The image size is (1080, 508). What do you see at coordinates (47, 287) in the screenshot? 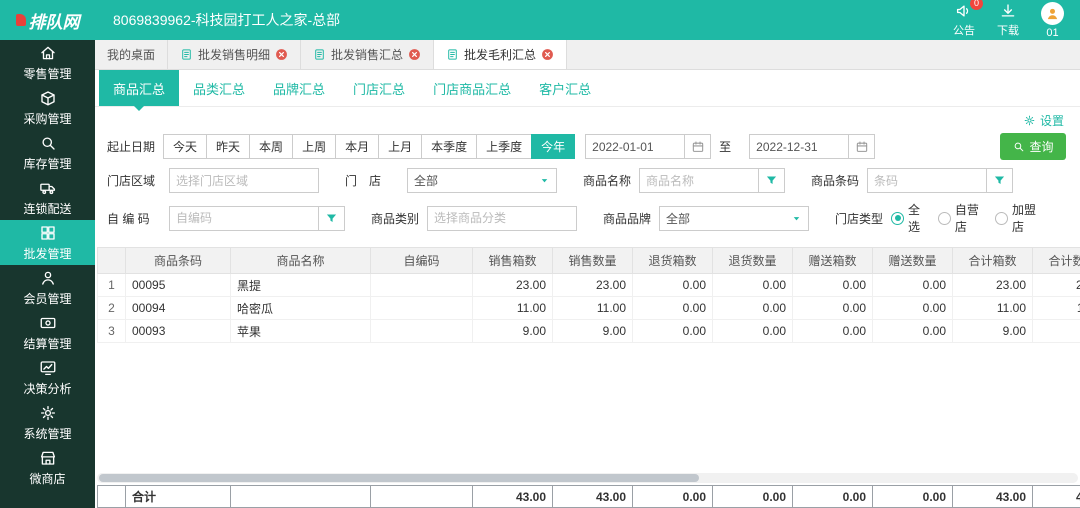
I see `sidebar-item: 会员管理` at bounding box center [47, 287].